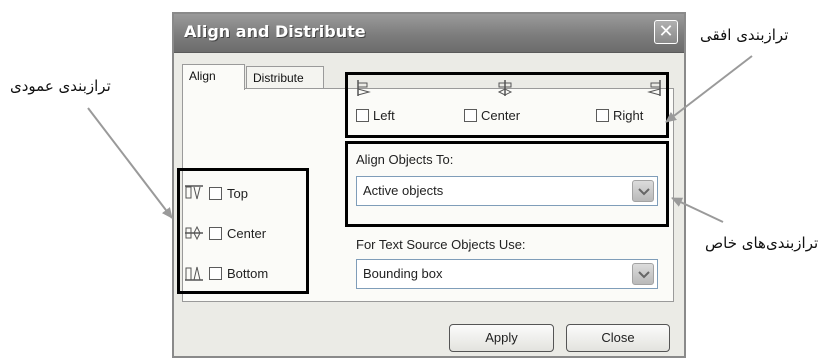 The height and width of the screenshot is (364, 840). Describe the element at coordinates (194, 192) in the screenshot. I see `align-top-icon` at that location.